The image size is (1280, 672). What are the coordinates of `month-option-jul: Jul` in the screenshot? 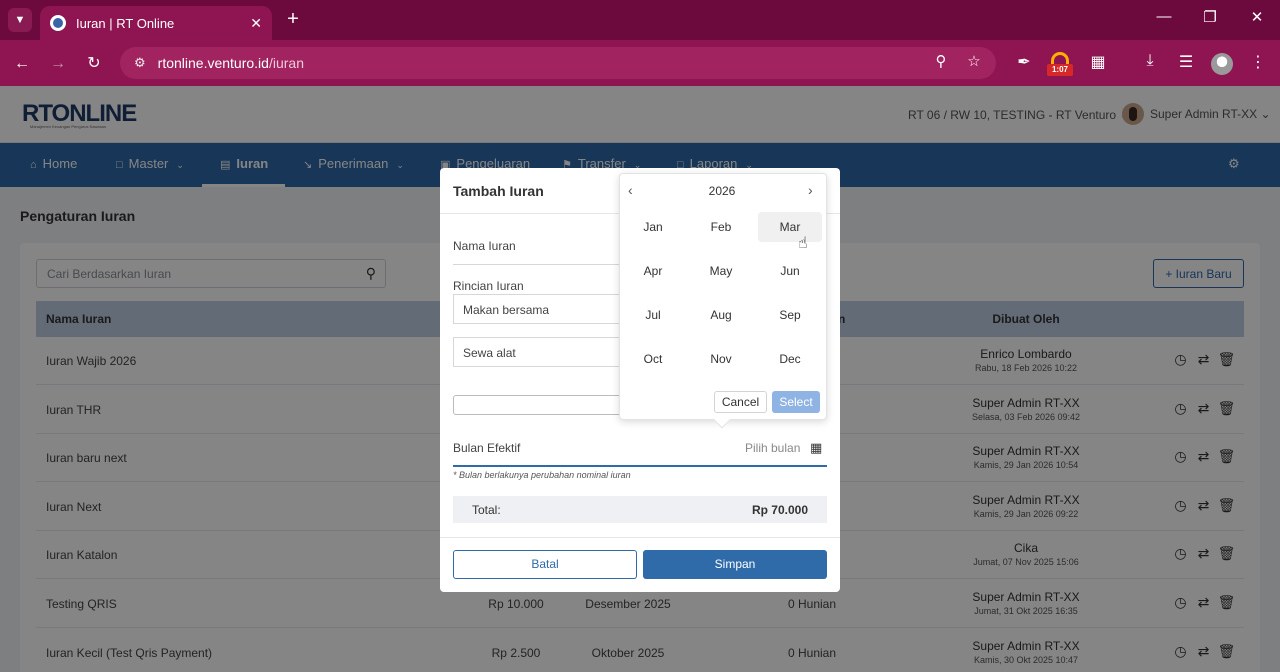 It's located at (653, 315).